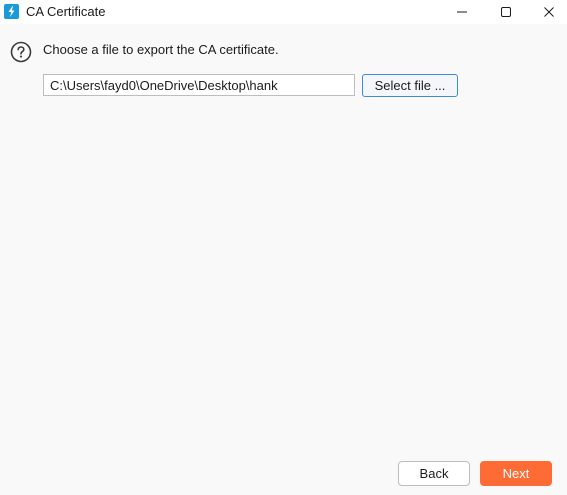 Image resolution: width=567 pixels, height=495 pixels. Describe the element at coordinates (434, 473) in the screenshot. I see `back-button: Back` at that location.